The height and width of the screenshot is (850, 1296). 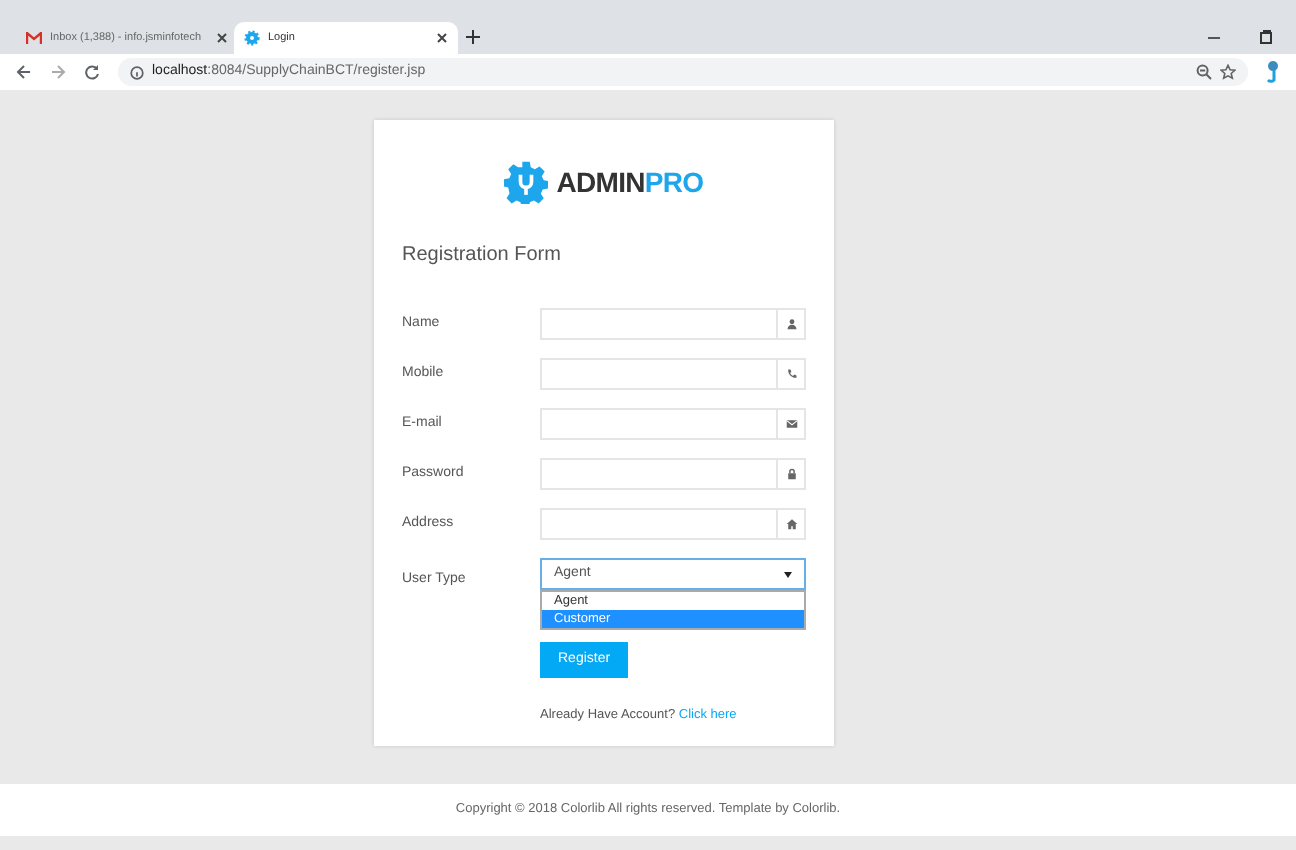 I want to click on form-title: Registration Form, so click(x=482, y=256).